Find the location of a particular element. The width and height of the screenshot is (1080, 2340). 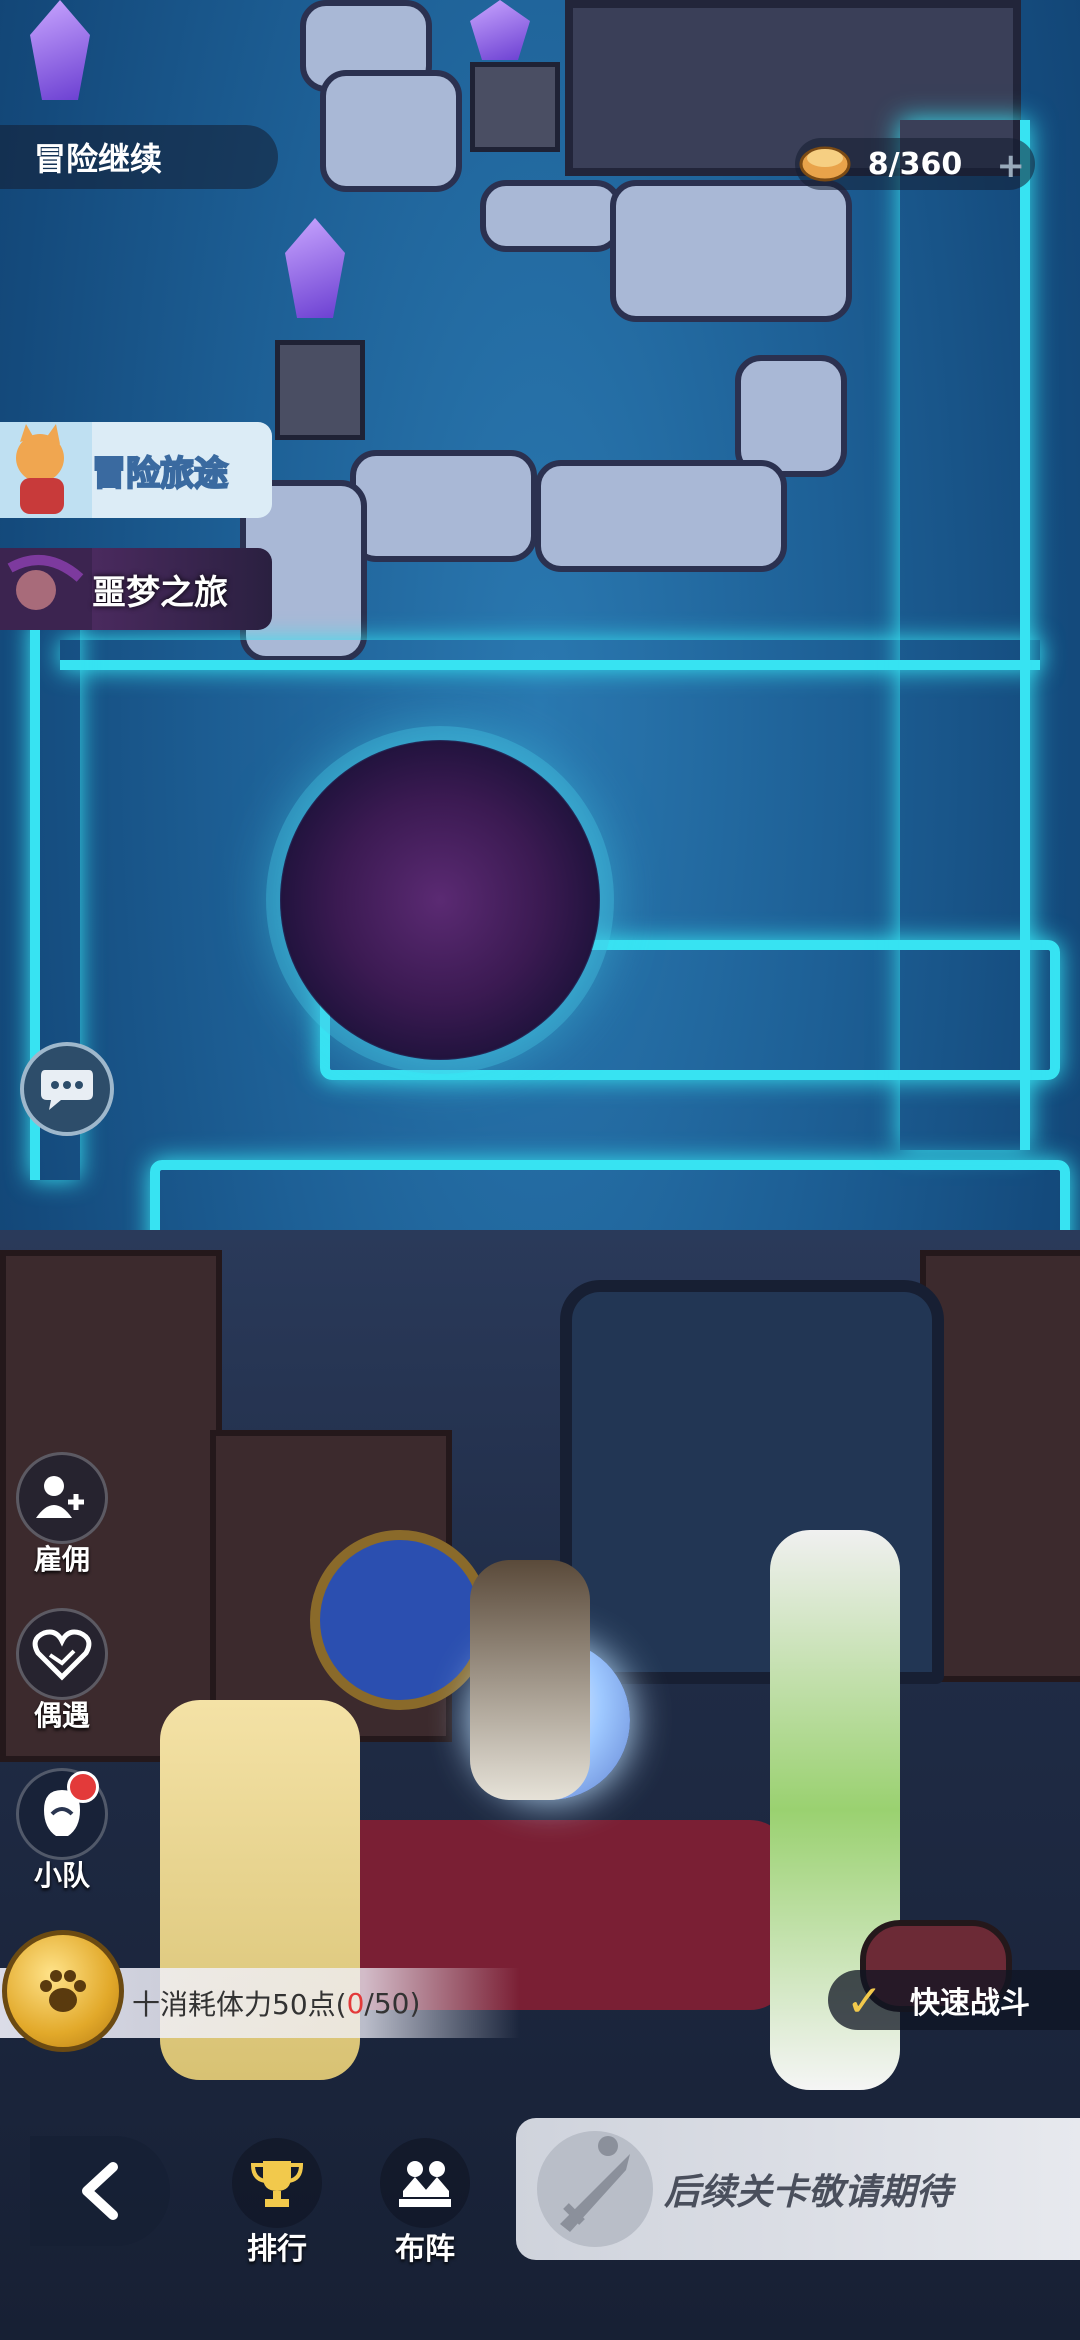

chat-button is located at coordinates (67, 1089).